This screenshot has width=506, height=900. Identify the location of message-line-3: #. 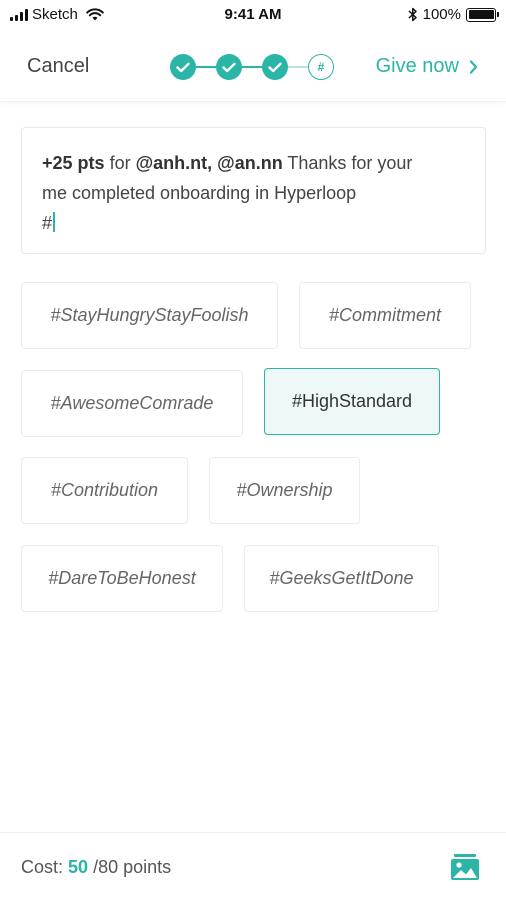
(253, 223).